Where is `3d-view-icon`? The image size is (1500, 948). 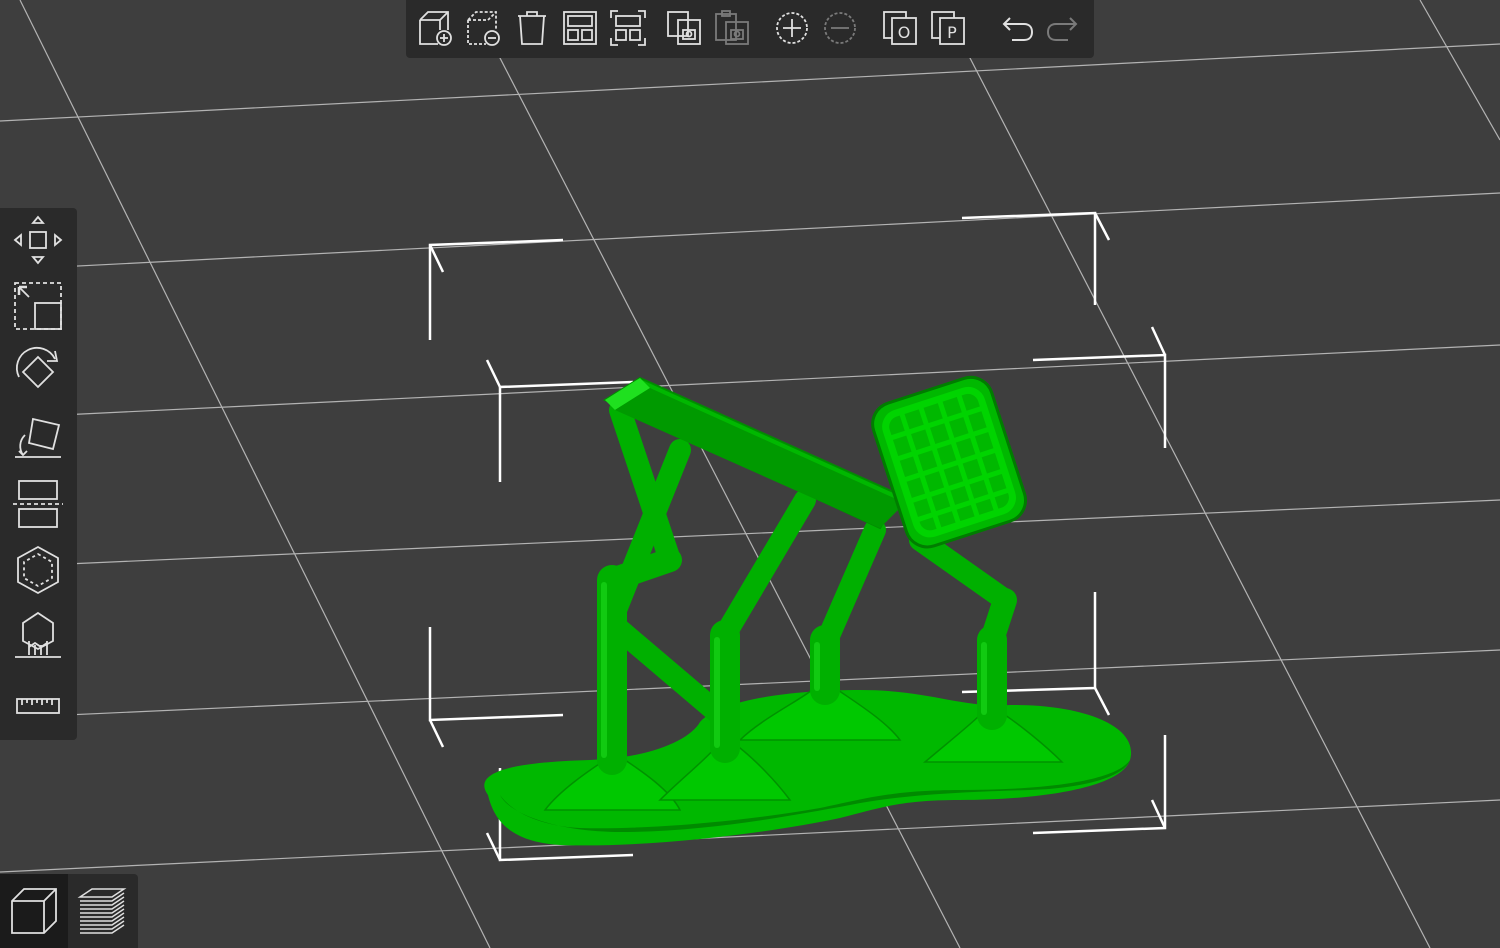 3d-view-icon is located at coordinates (34, 911).